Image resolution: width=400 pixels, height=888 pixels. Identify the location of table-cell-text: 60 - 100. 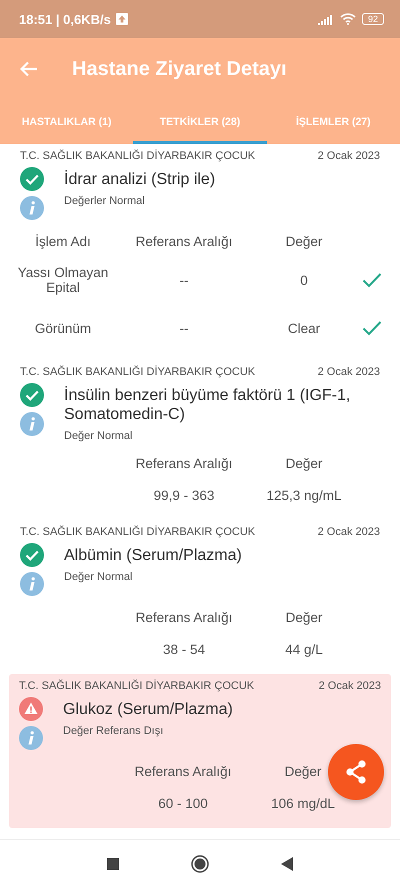
(183, 803).